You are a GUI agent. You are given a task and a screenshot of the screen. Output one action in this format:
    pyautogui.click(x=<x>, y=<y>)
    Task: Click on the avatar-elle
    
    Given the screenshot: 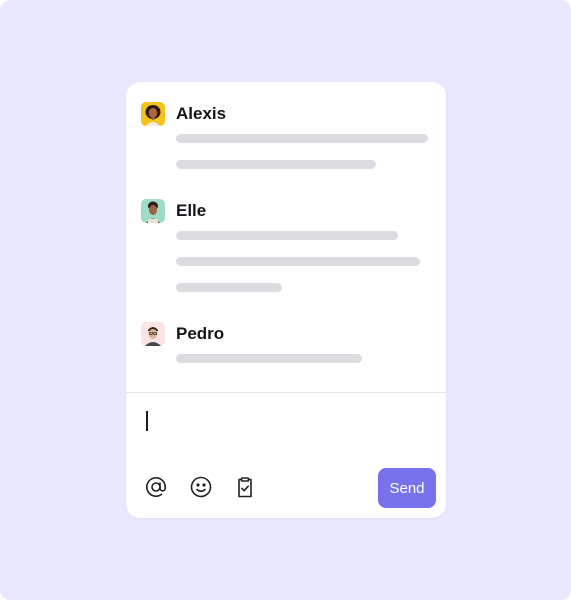 What is the action you would take?
    pyautogui.click(x=153, y=211)
    